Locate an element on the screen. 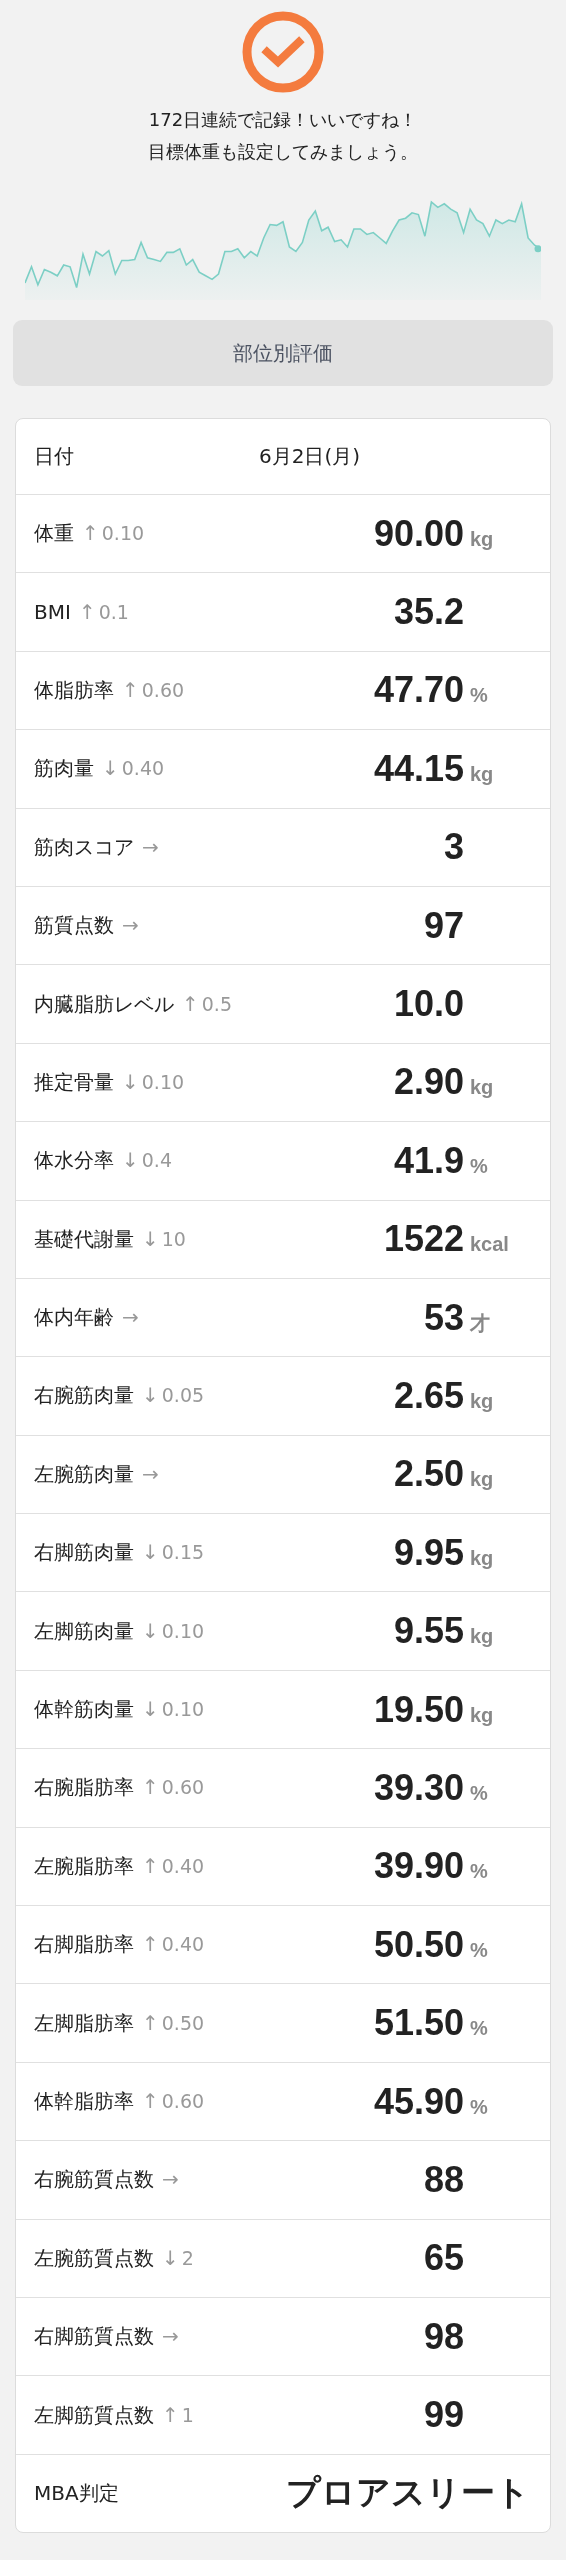 The width and height of the screenshot is (566, 2560). metric-value: 35.2 is located at coordinates (428, 612).